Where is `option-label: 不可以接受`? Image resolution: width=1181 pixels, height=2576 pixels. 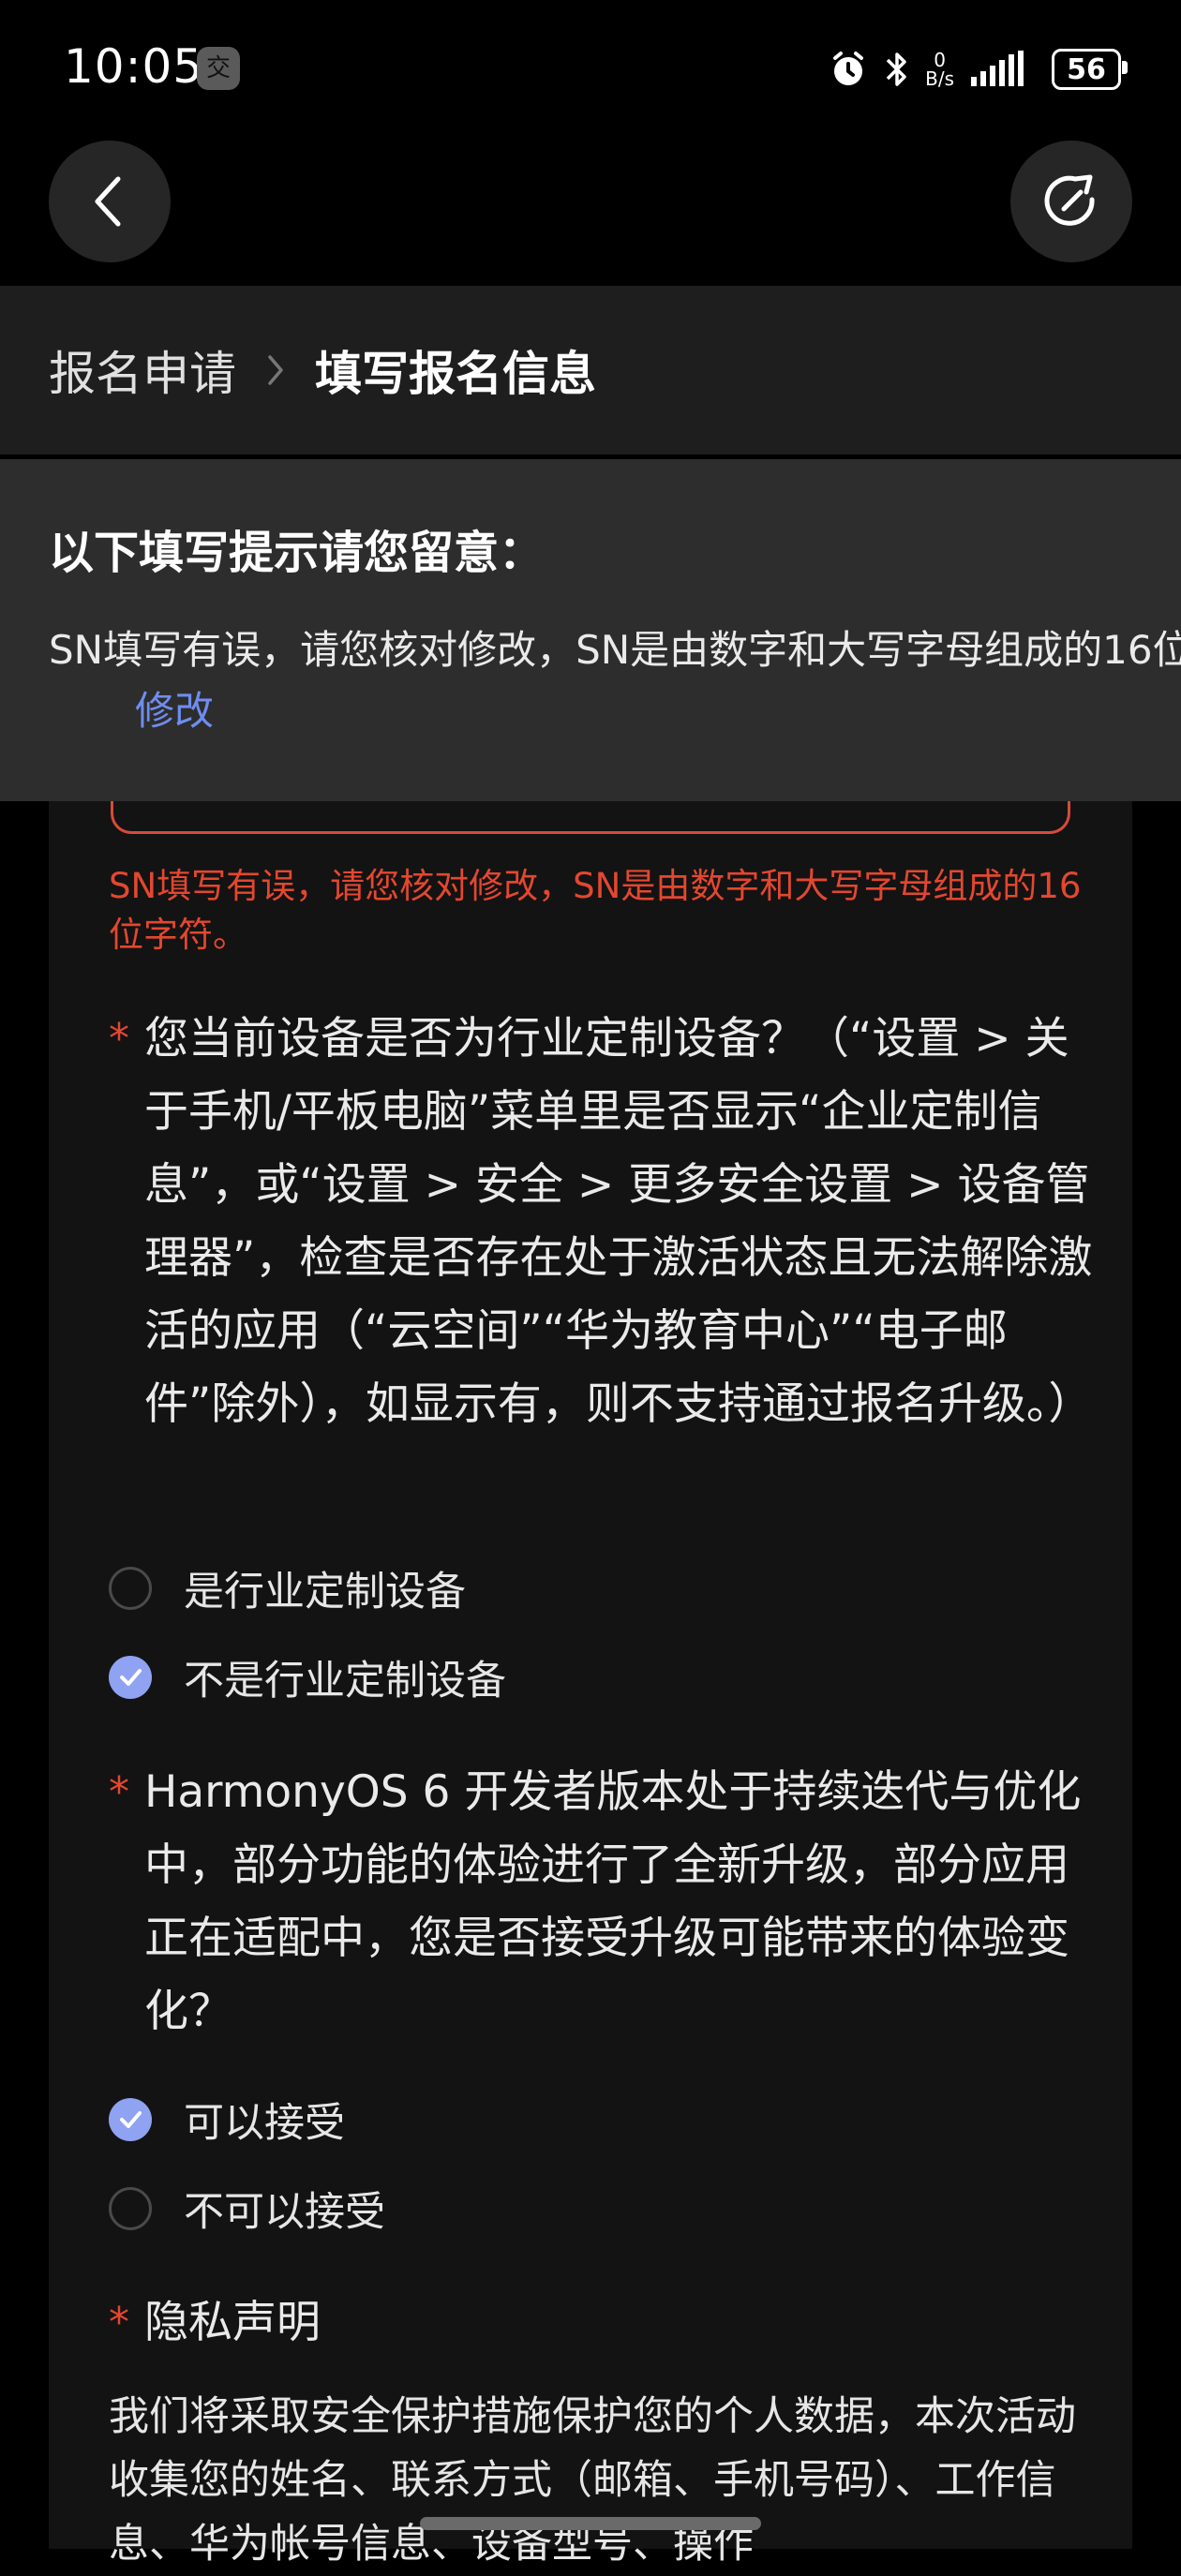
option-label: 不可以接受 is located at coordinates (284, 2212).